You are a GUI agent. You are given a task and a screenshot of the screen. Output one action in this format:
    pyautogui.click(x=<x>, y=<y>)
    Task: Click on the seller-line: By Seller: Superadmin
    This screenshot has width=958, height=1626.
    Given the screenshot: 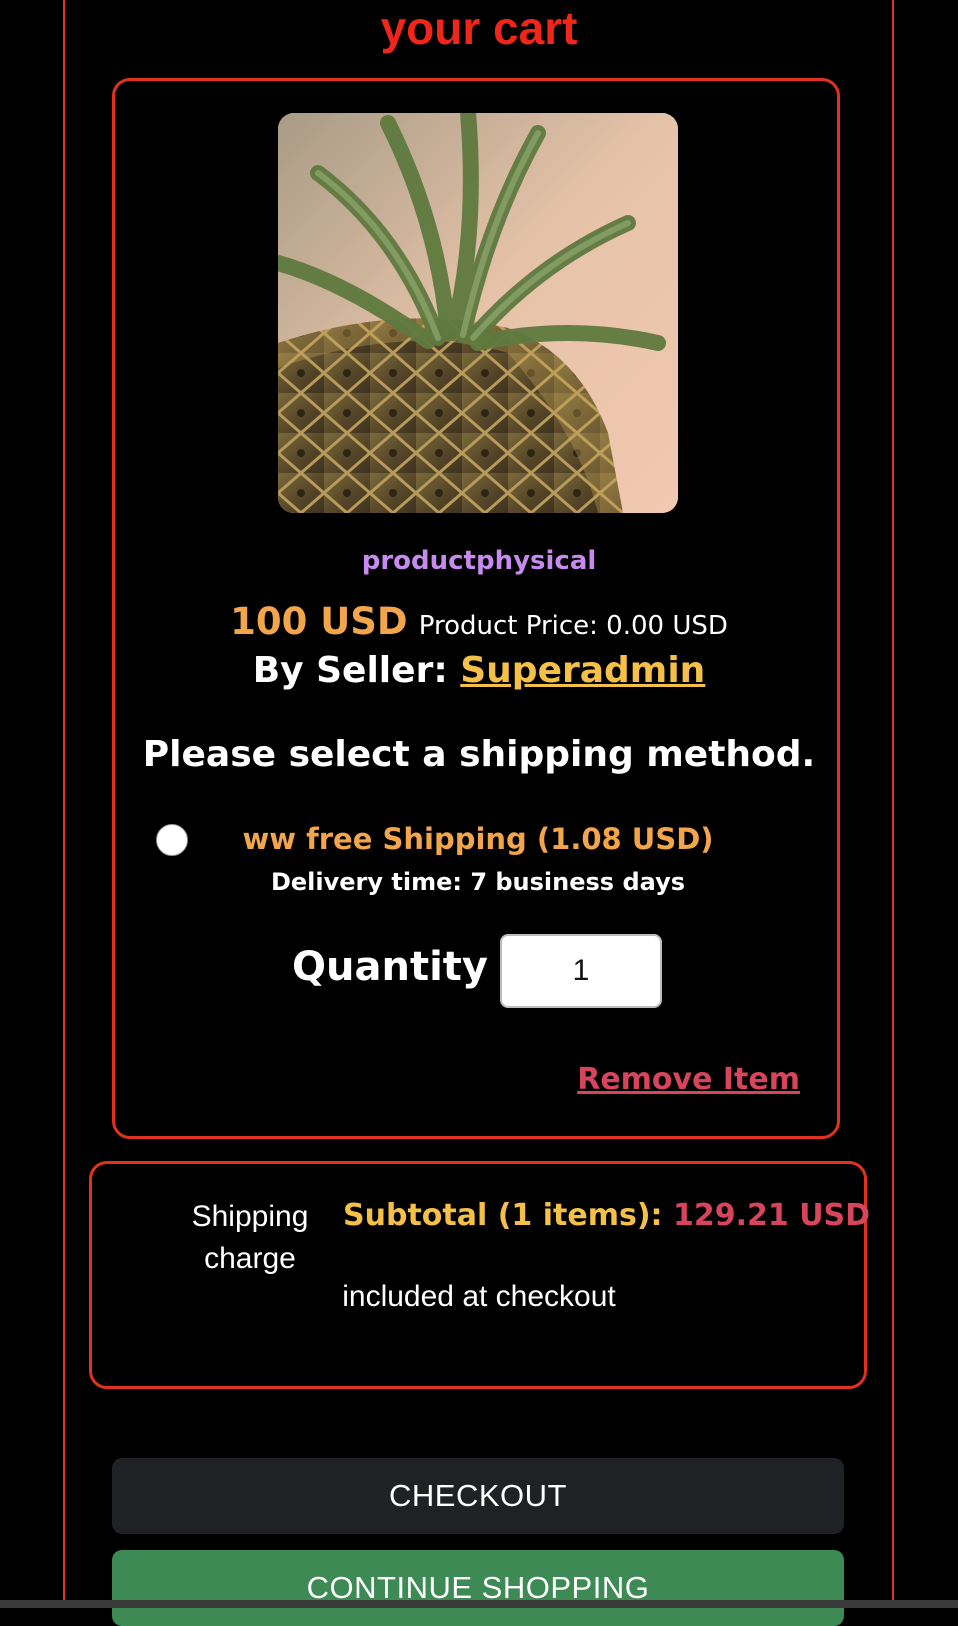 What is the action you would take?
    pyautogui.click(x=479, y=670)
    